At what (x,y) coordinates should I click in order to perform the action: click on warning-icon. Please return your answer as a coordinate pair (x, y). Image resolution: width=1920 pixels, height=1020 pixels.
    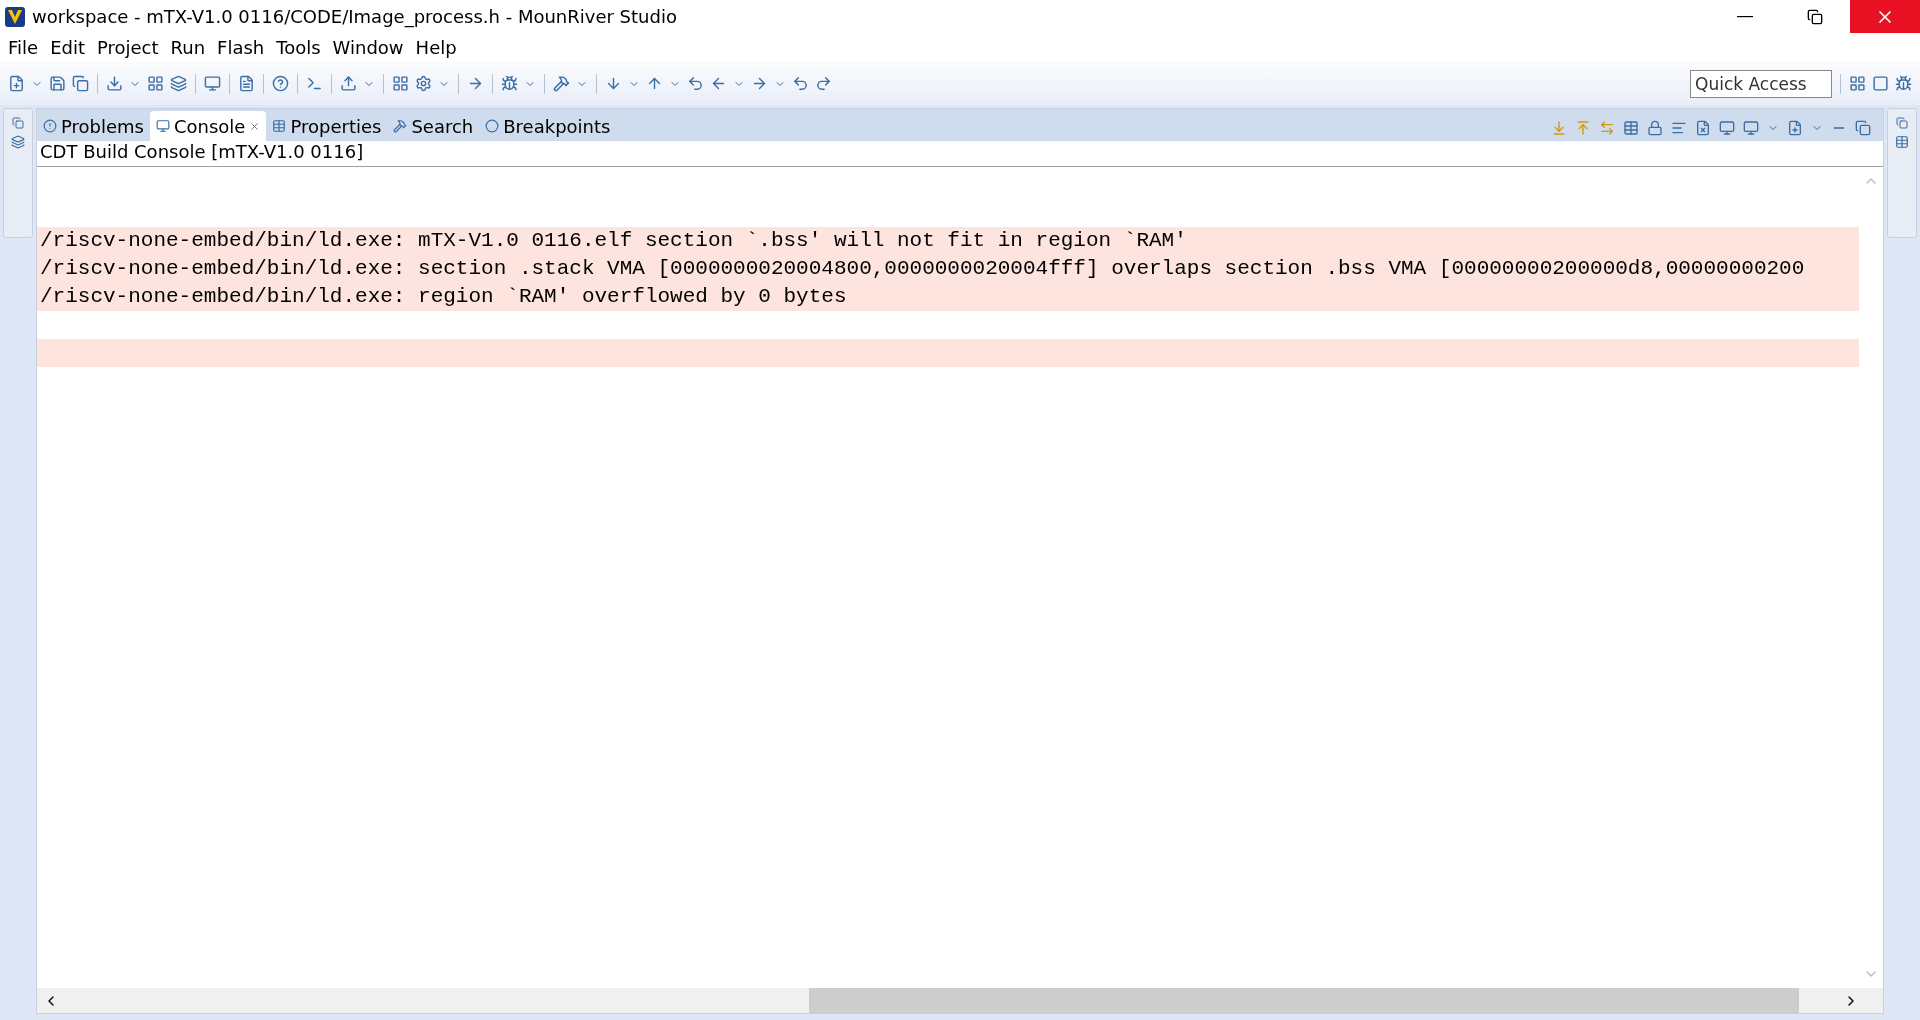
    Looking at the image, I should click on (50, 126).